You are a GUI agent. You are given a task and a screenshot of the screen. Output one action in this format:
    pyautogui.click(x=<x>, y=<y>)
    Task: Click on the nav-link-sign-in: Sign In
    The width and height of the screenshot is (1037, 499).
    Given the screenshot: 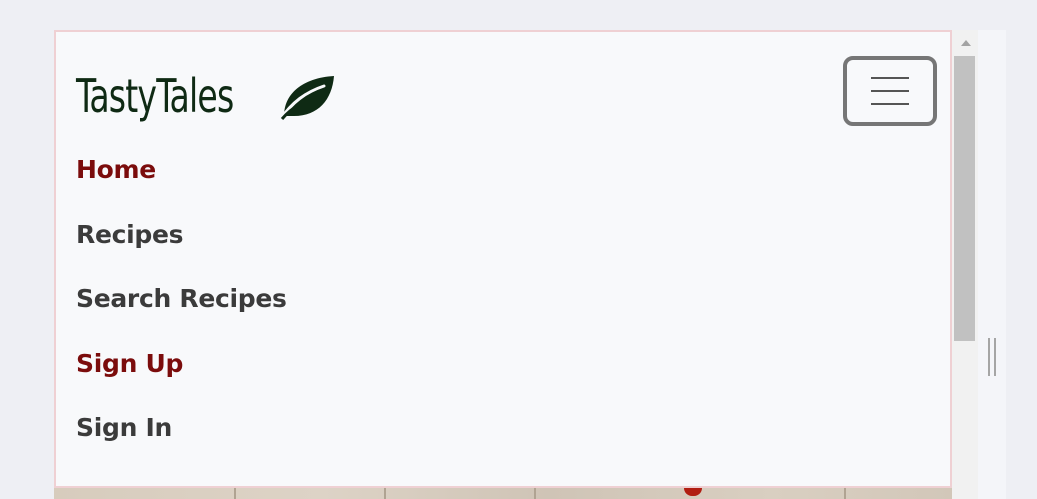 What is the action you would take?
    pyautogui.click(x=181, y=444)
    